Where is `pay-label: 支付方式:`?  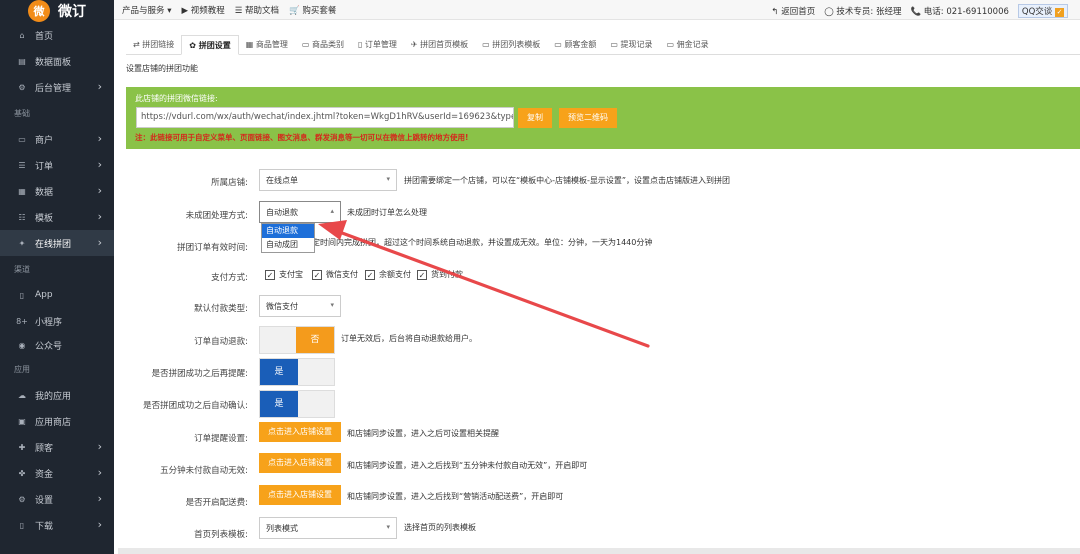
pay-label: 支付方式: is located at coordinates (229, 278).